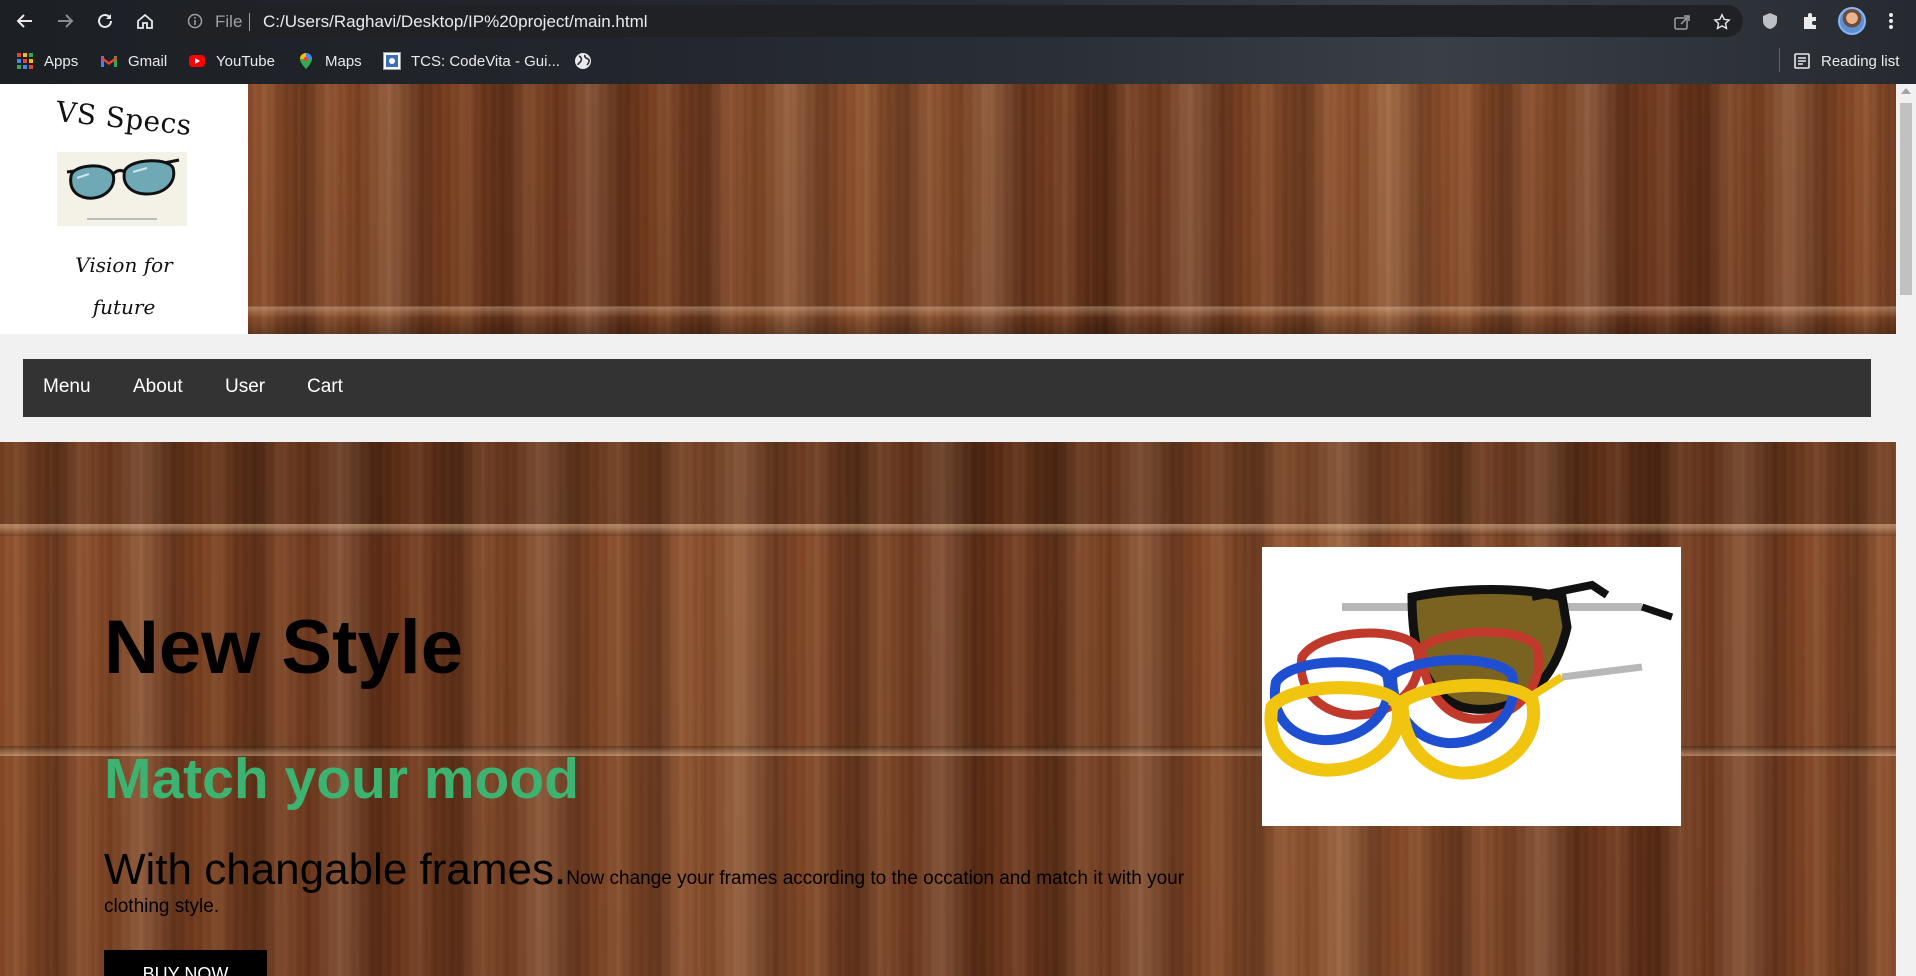 This screenshot has width=1916, height=976. Describe the element at coordinates (229, 21) in the screenshot. I see `scheme-label: File` at that location.